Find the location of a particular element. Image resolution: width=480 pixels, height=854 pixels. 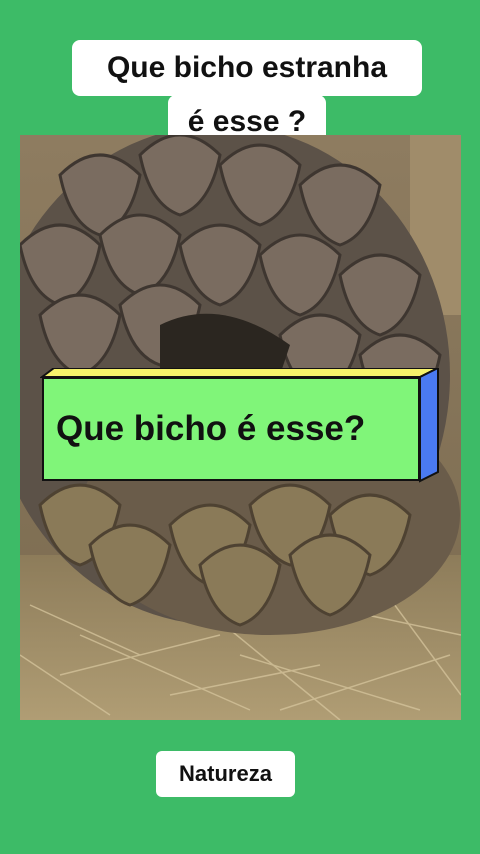

center-banner: Que bicho é esse? is located at coordinates (240, 427).